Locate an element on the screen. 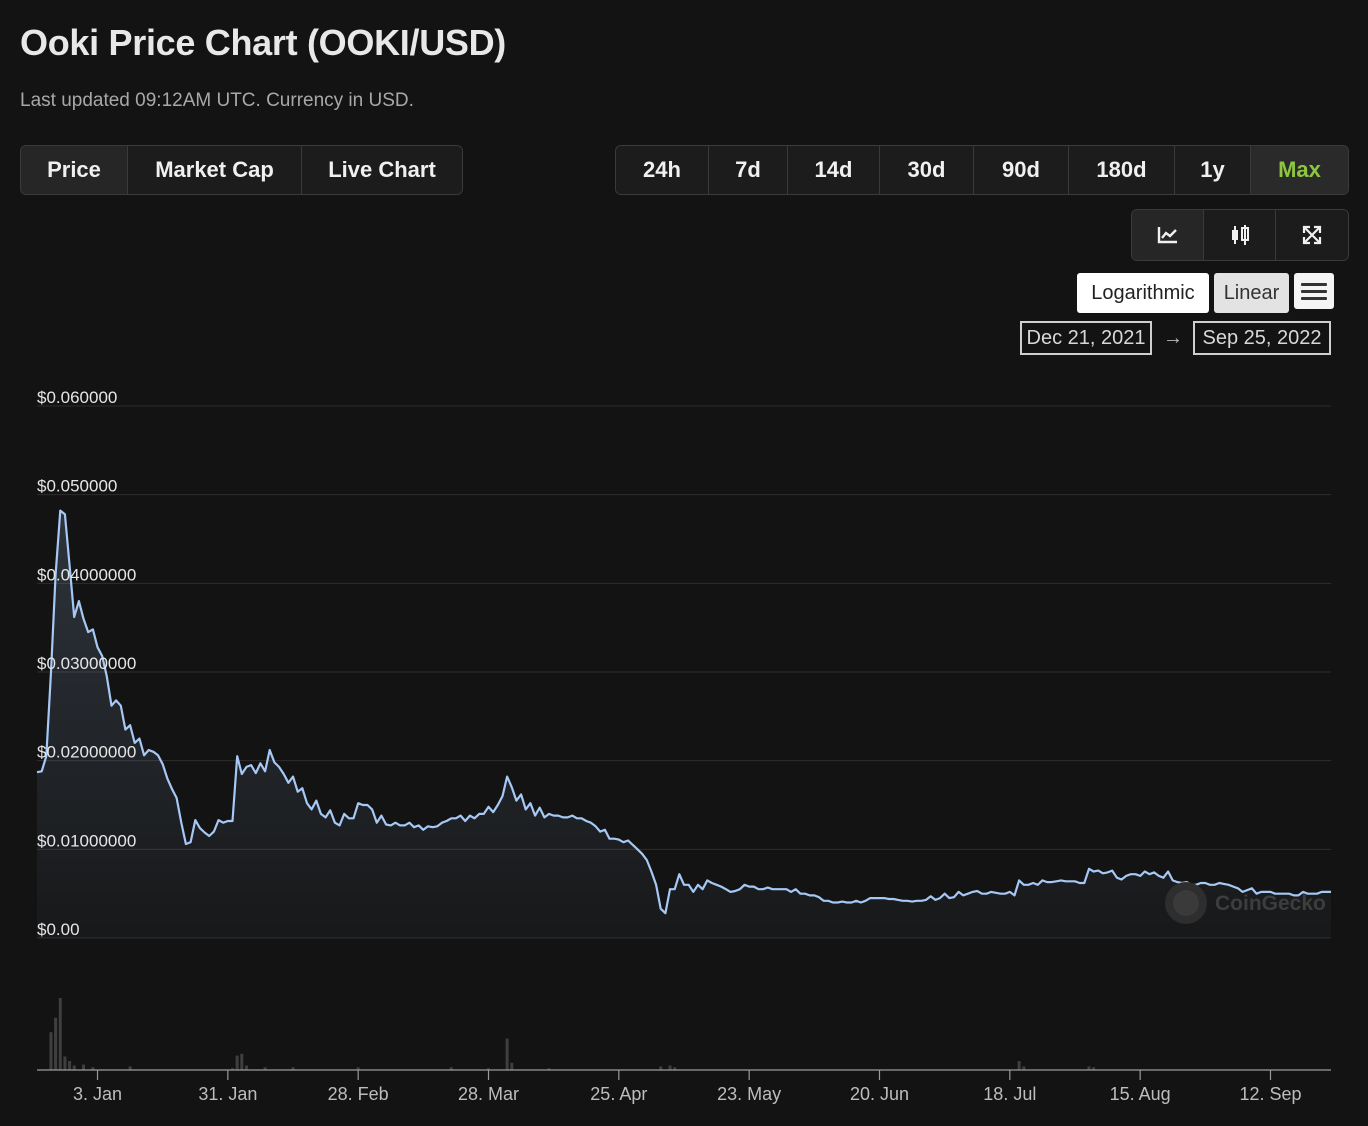  expand-icon is located at coordinates (1312, 235).